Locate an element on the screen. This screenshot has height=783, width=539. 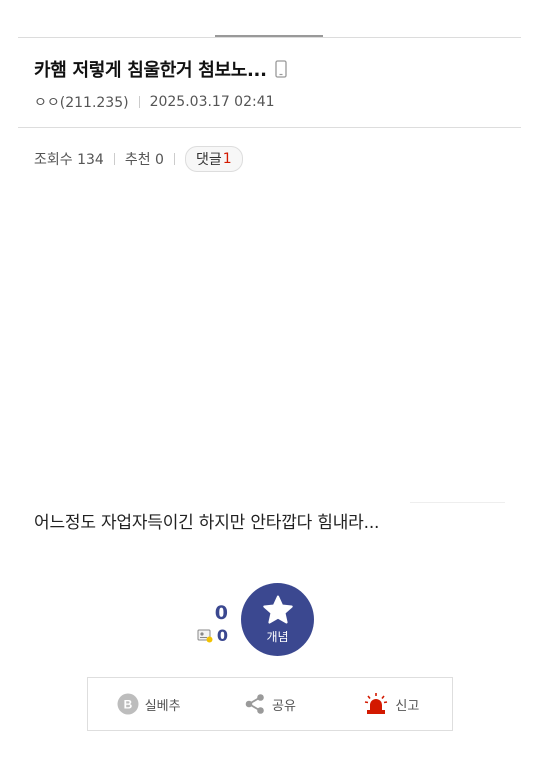
comment-count-button: 댓글 1 is located at coordinates (213, 159).